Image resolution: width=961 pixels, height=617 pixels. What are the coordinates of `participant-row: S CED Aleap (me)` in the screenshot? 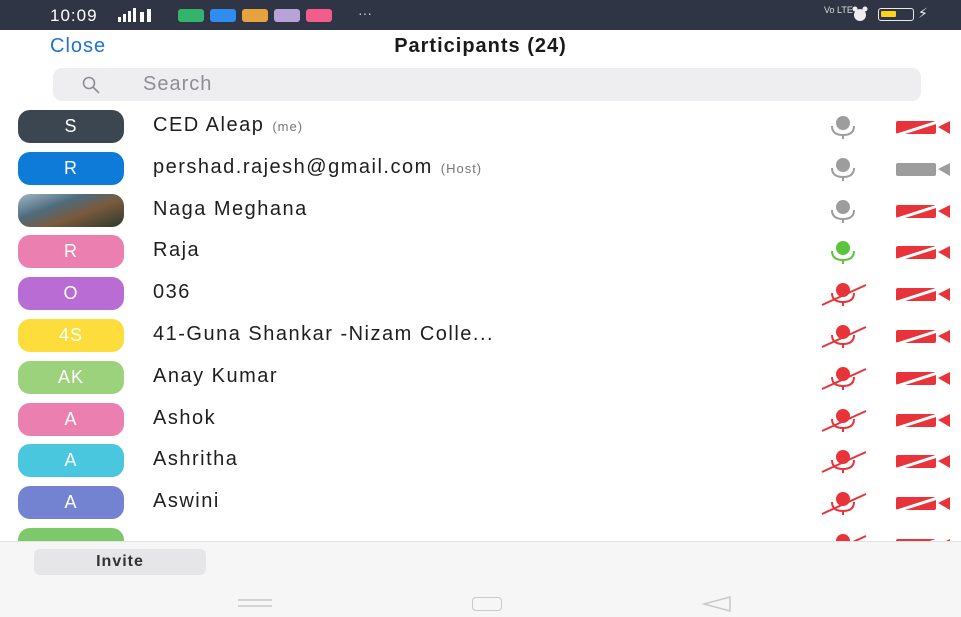 It's located at (480, 126).